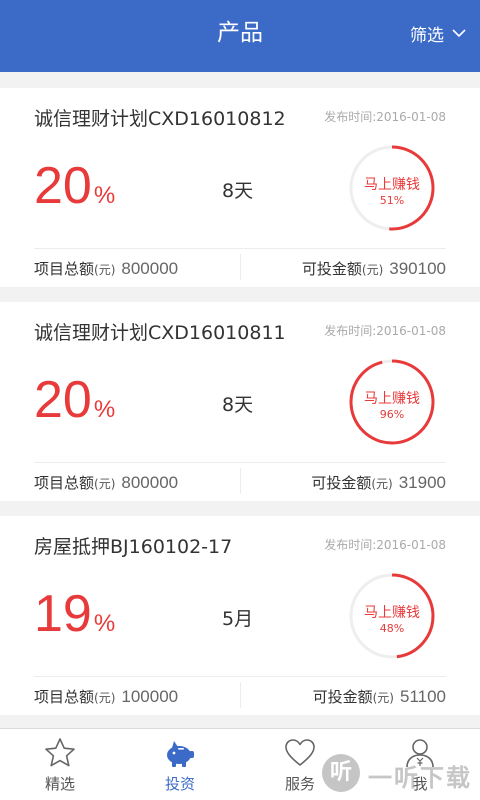  What do you see at coordinates (180, 754) in the screenshot?
I see `piggy-bank-icon` at bounding box center [180, 754].